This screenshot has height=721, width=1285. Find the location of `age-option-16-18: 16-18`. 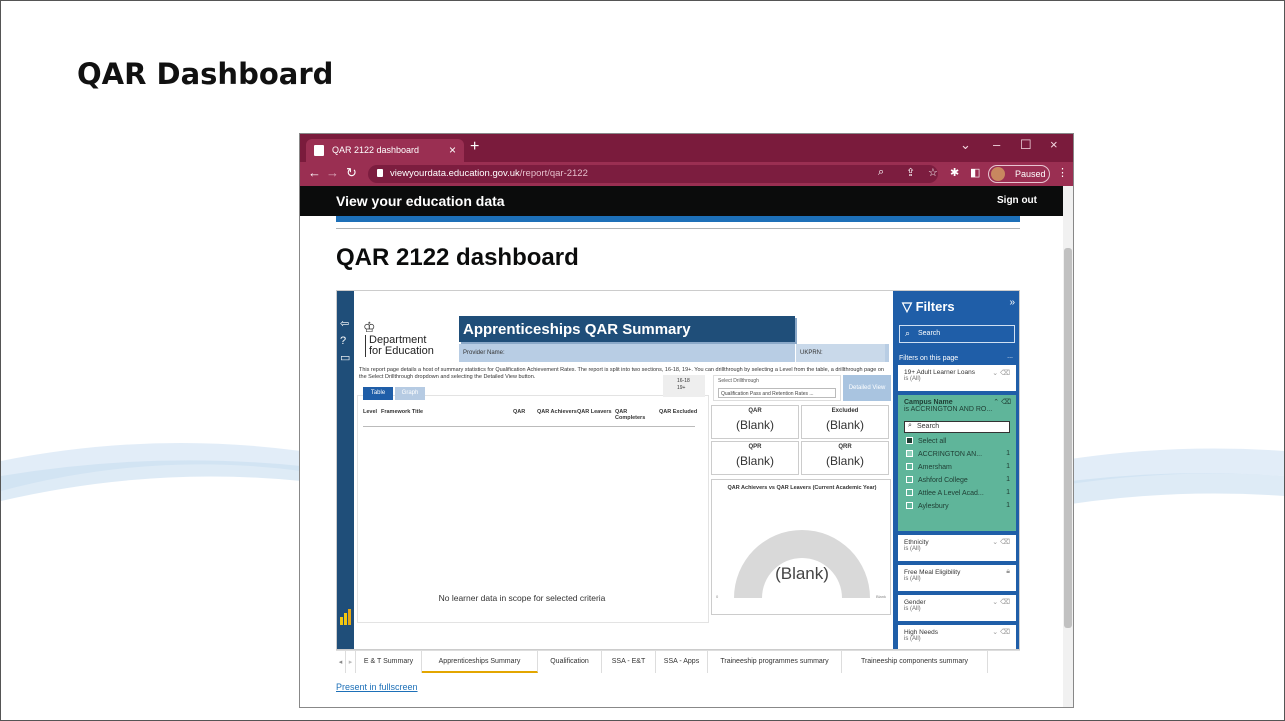

age-option-16-18: 16-18 is located at coordinates (683, 381).